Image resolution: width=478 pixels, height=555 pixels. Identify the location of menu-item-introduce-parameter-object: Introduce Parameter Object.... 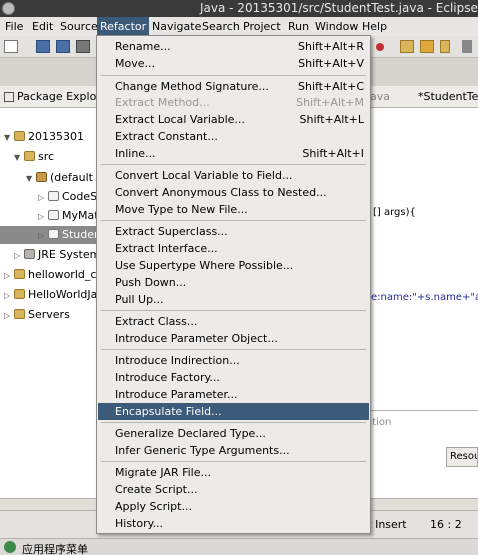
(233, 338).